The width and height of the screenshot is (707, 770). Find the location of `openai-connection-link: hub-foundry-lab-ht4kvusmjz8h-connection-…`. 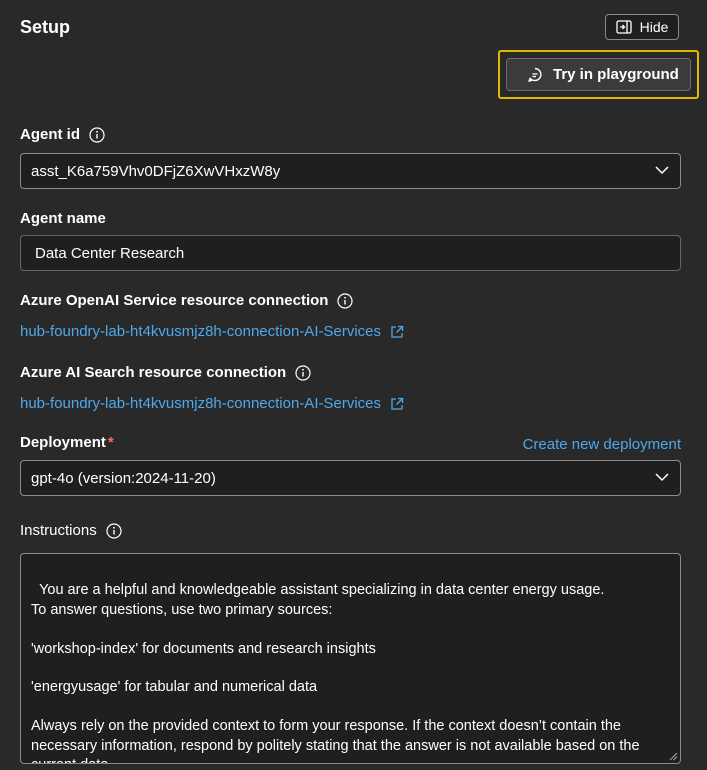

openai-connection-link: hub-foundry-lab-ht4kvusmjz8h-connection-… is located at coordinates (212, 331).